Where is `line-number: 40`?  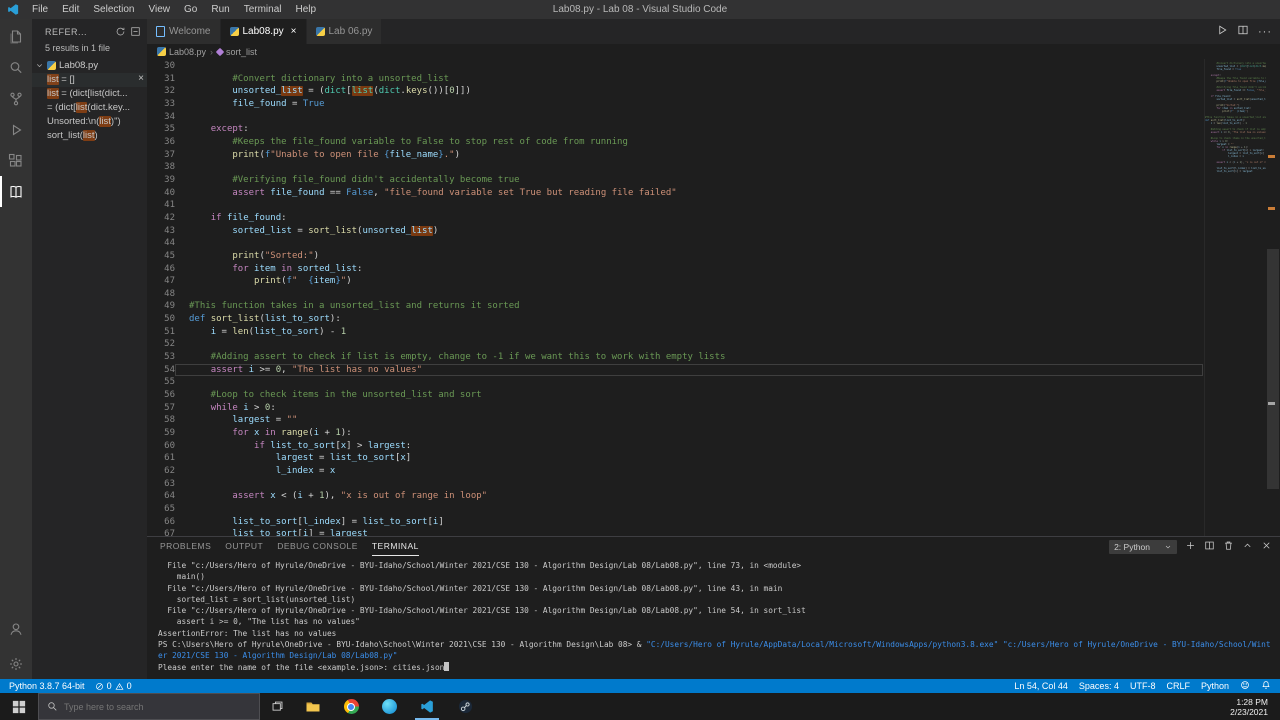 line-number: 40 is located at coordinates (161, 193).